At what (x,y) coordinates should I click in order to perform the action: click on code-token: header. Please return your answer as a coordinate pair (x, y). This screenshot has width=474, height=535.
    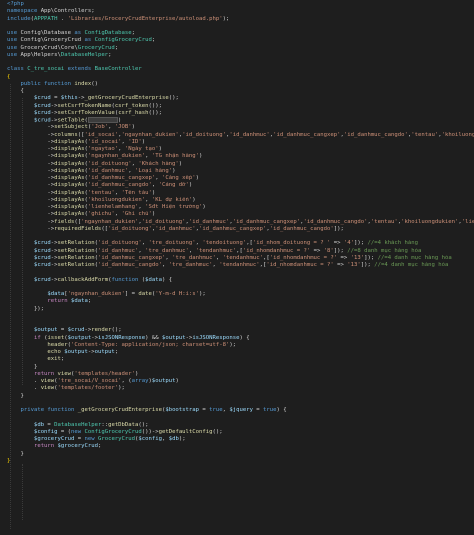
    Looking at the image, I should click on (57, 344).